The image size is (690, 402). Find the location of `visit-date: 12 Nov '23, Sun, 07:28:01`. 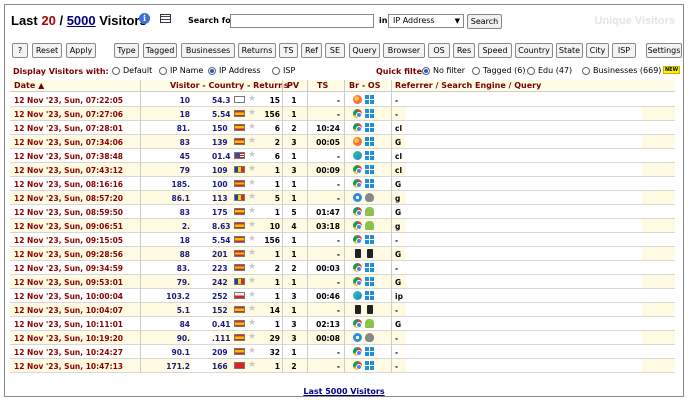

visit-date: 12 Nov '23, Sun, 07:28:01 is located at coordinates (68, 128).